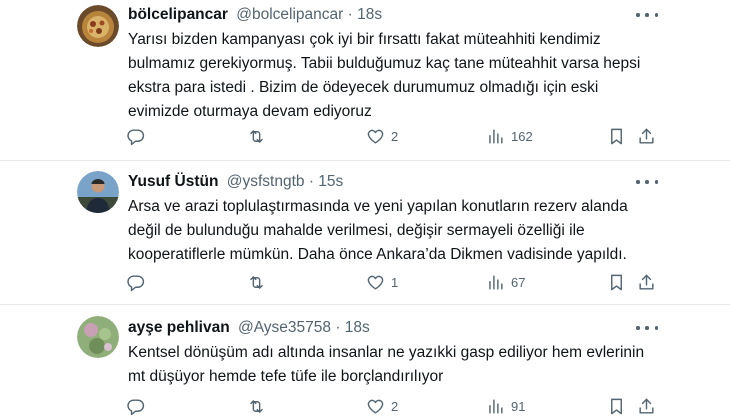  What do you see at coordinates (179, 327) in the screenshot?
I see `display-name: ayşe pehlivan` at bounding box center [179, 327].